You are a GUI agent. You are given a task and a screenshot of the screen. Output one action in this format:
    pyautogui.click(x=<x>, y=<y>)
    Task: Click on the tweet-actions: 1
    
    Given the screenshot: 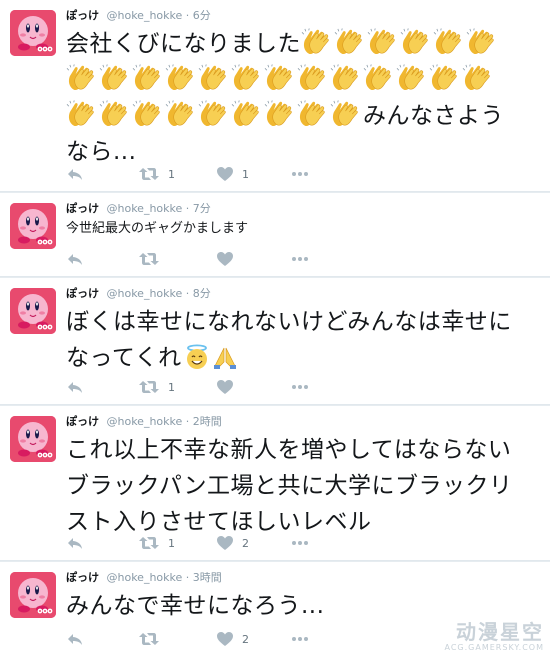 What is the action you would take?
    pyautogui.click(x=216, y=387)
    